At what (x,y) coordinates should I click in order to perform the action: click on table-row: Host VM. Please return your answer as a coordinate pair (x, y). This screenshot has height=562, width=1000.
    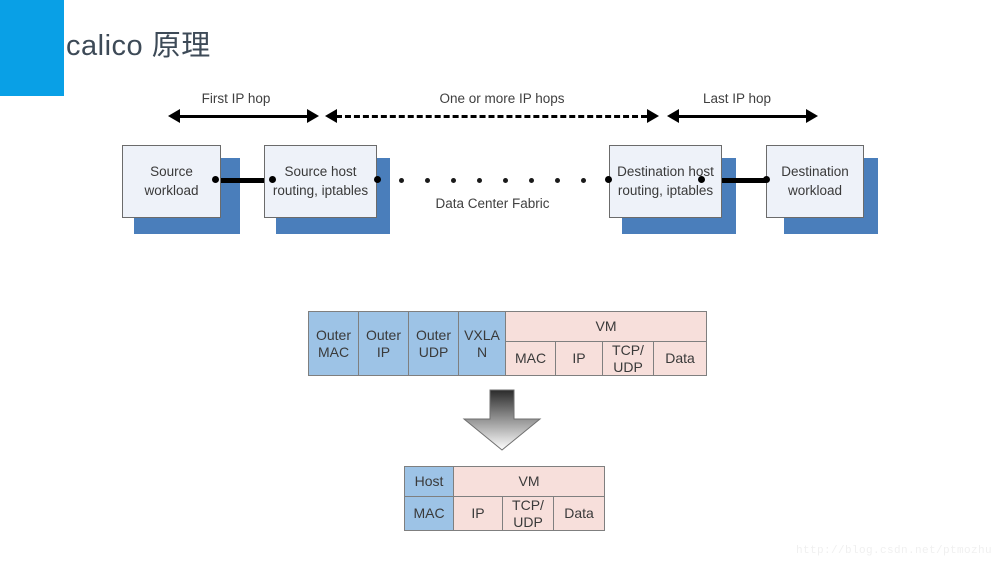
    Looking at the image, I should click on (504, 481).